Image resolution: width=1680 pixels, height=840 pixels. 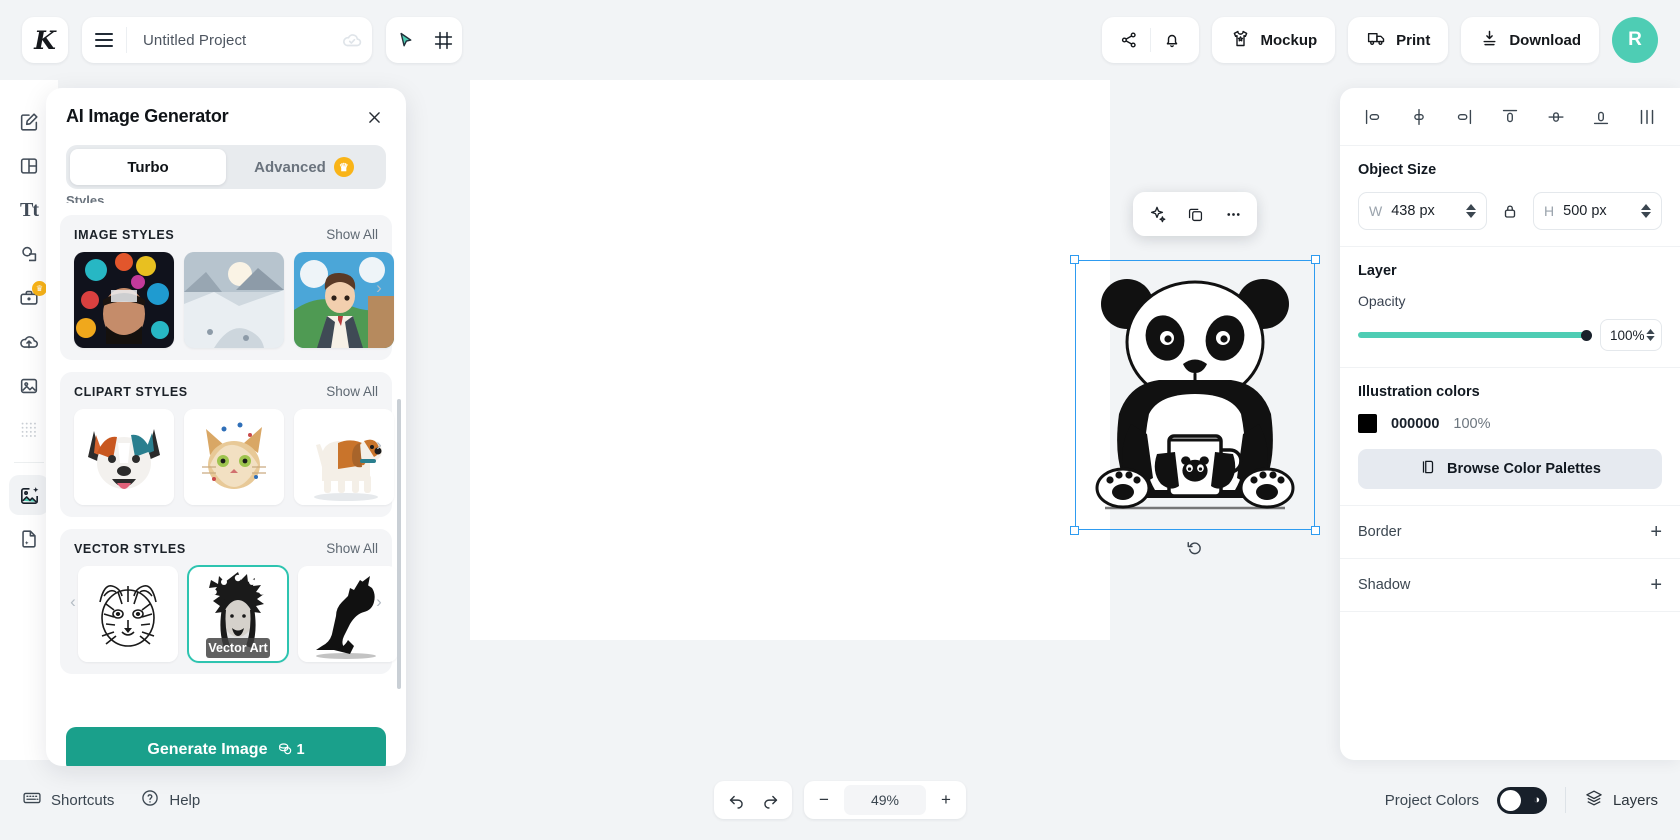 I want to click on layers-button: Layers, so click(x=1621, y=800).